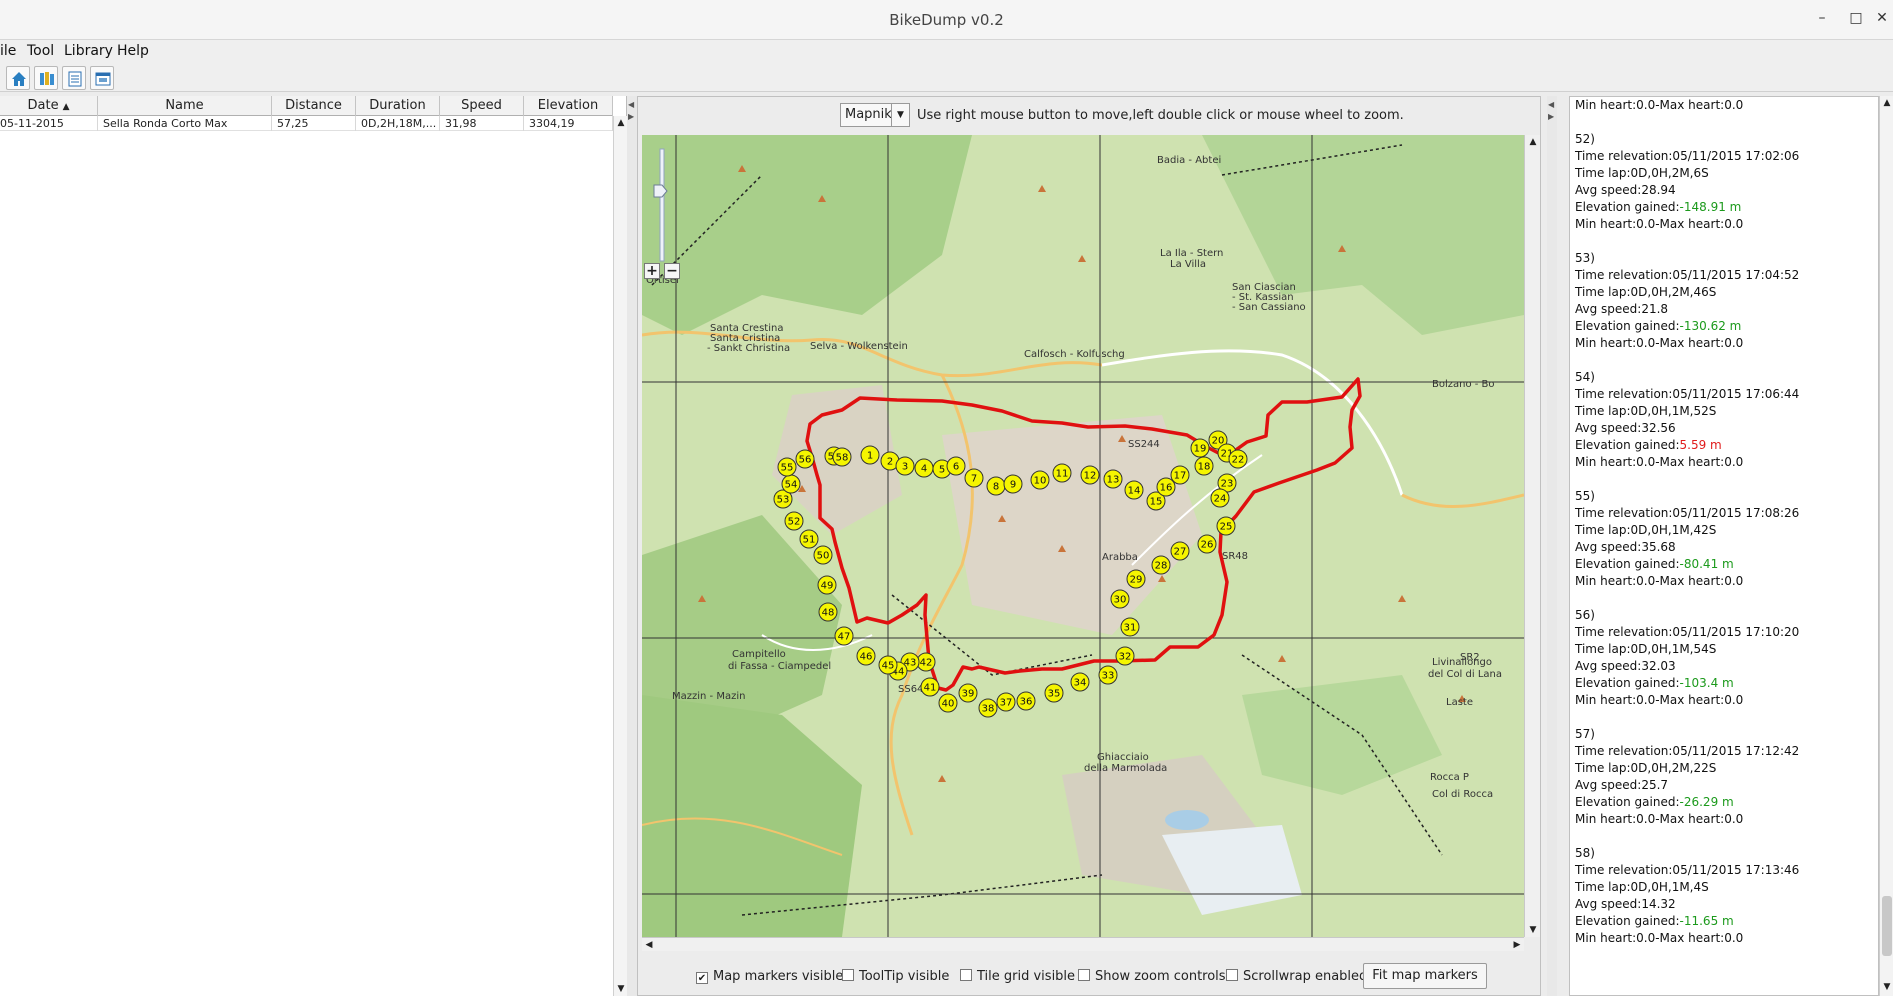 This screenshot has width=1893, height=996. I want to click on fit-map-markers-button: Fit map markers, so click(1425, 976).